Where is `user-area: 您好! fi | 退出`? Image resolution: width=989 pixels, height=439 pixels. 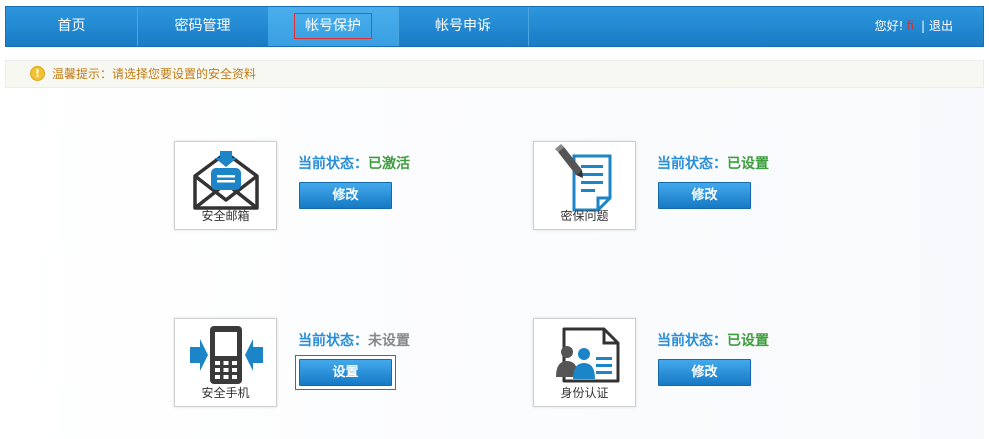 user-area: 您好! fi | 退出 is located at coordinates (914, 26).